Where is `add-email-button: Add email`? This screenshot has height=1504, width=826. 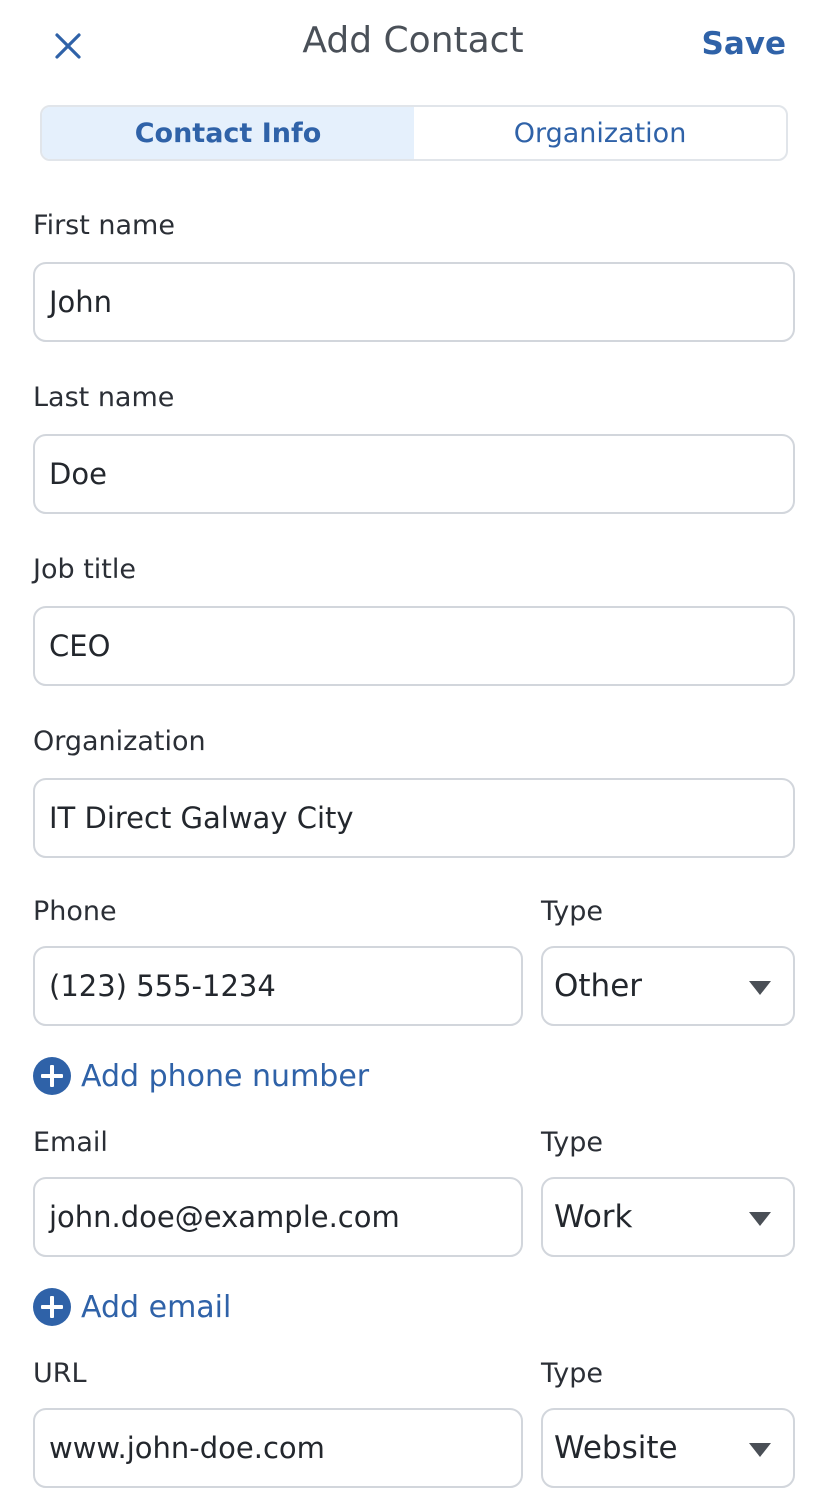 add-email-button: Add email is located at coordinates (132, 1307).